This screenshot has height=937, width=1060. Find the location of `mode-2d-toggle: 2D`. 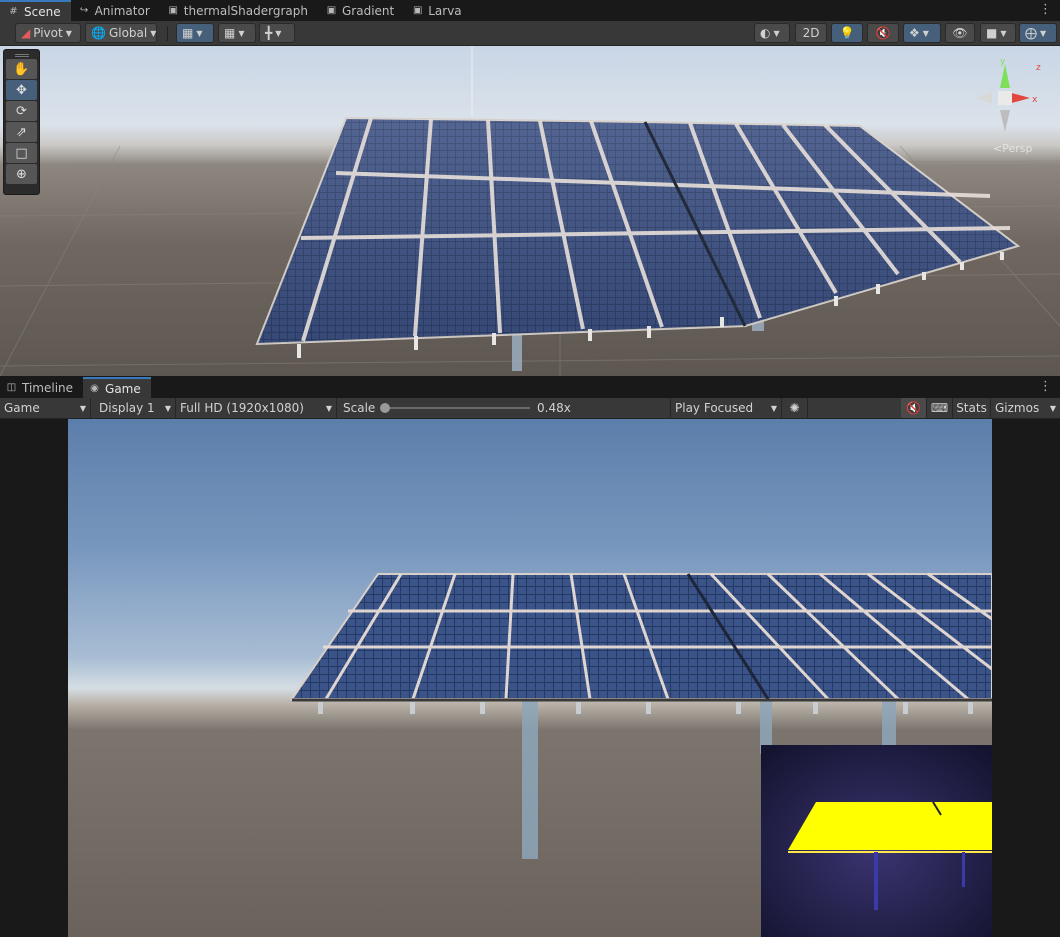

mode-2d-toggle: 2D is located at coordinates (811, 33).